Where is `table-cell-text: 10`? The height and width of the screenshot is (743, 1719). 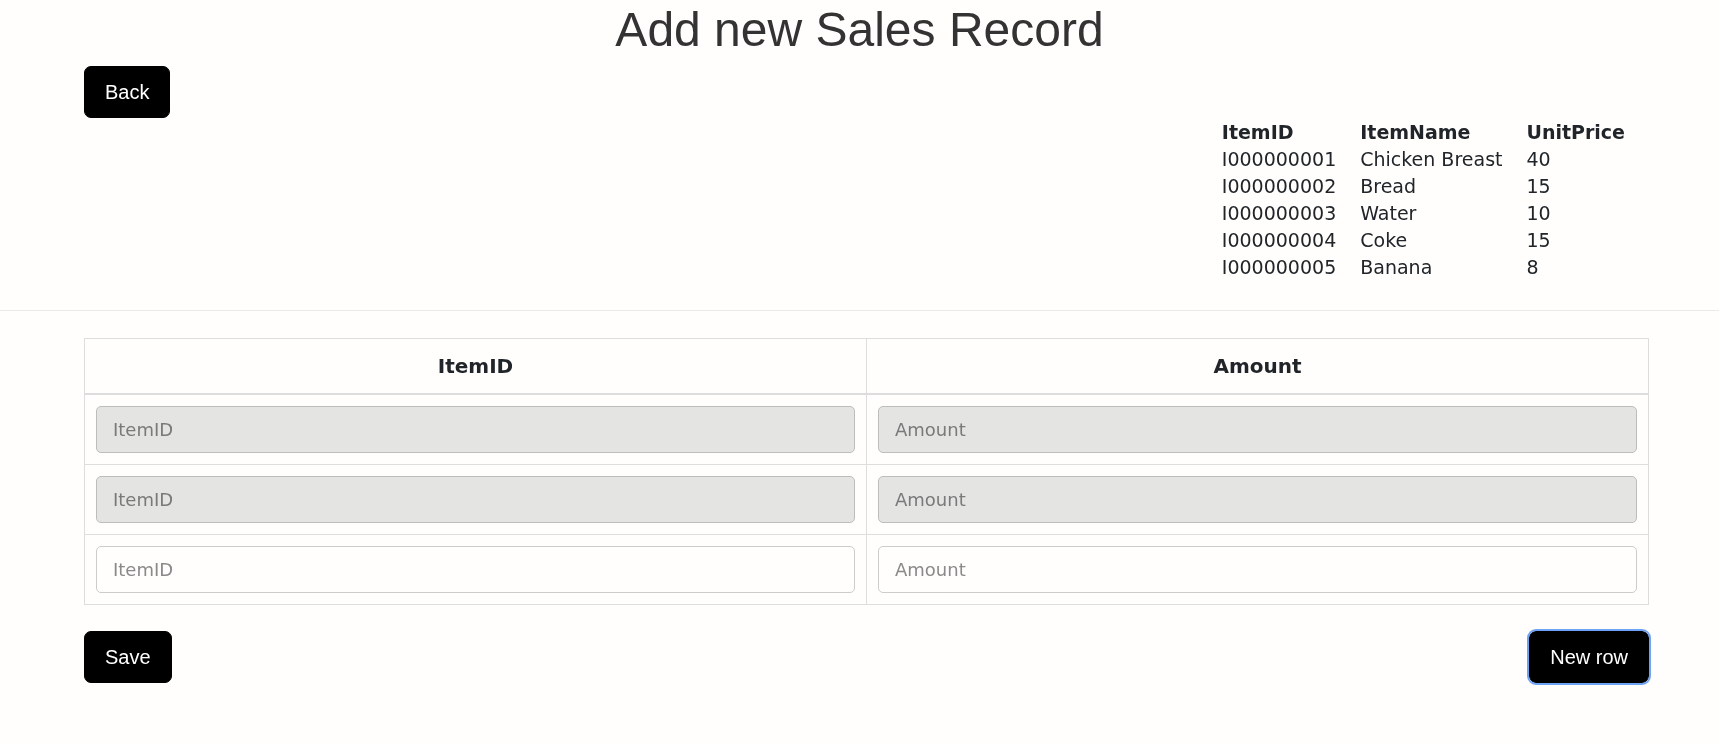
table-cell-text: 10 is located at coordinates (1539, 213).